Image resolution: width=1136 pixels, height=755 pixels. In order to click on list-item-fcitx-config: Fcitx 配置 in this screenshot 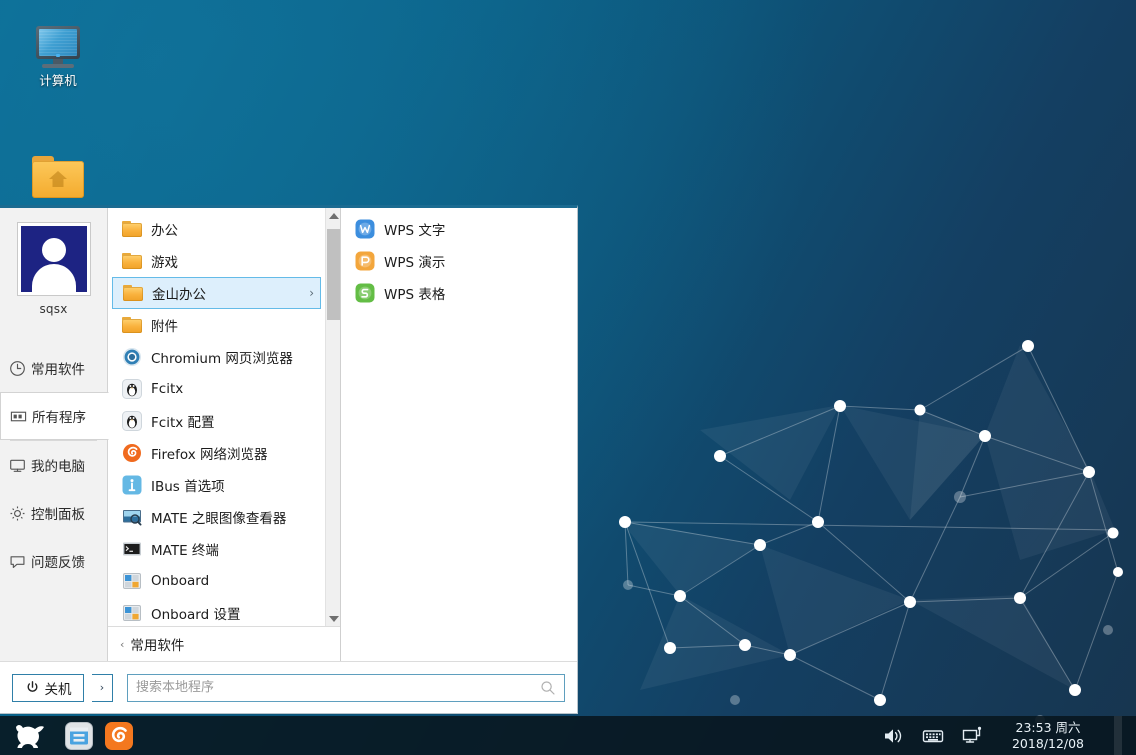, I will do `click(216, 421)`.